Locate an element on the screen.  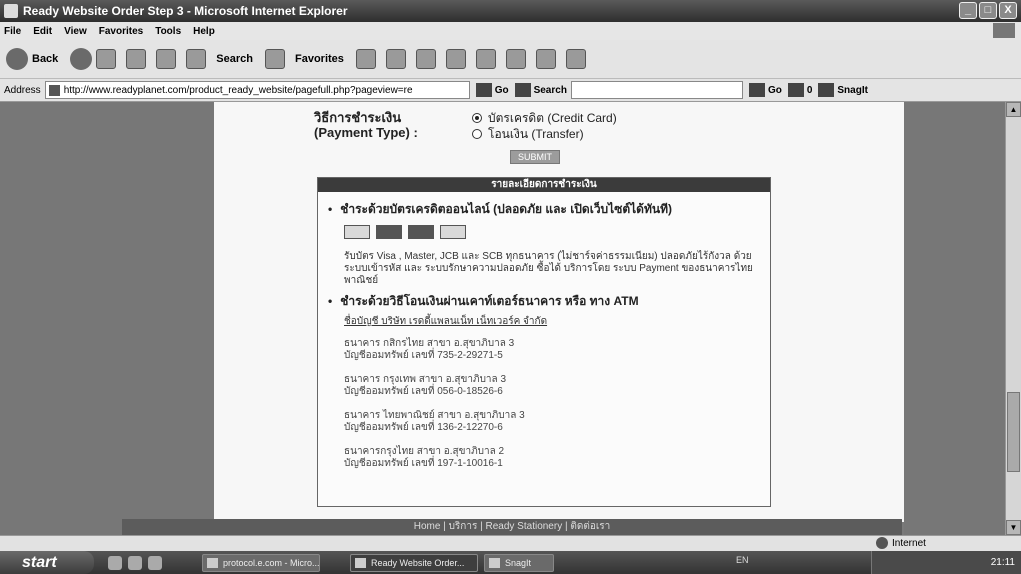
scb-logo-icon is located at coordinates (357, 232).